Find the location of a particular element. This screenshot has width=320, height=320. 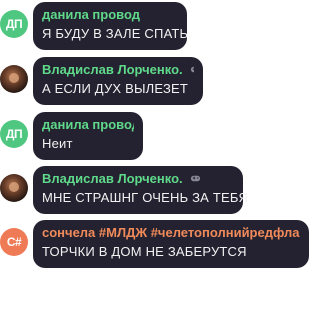

message-text: А ЕСЛИ ДУХ ВЫЛЕЗЕТ is located at coordinates (115, 88).